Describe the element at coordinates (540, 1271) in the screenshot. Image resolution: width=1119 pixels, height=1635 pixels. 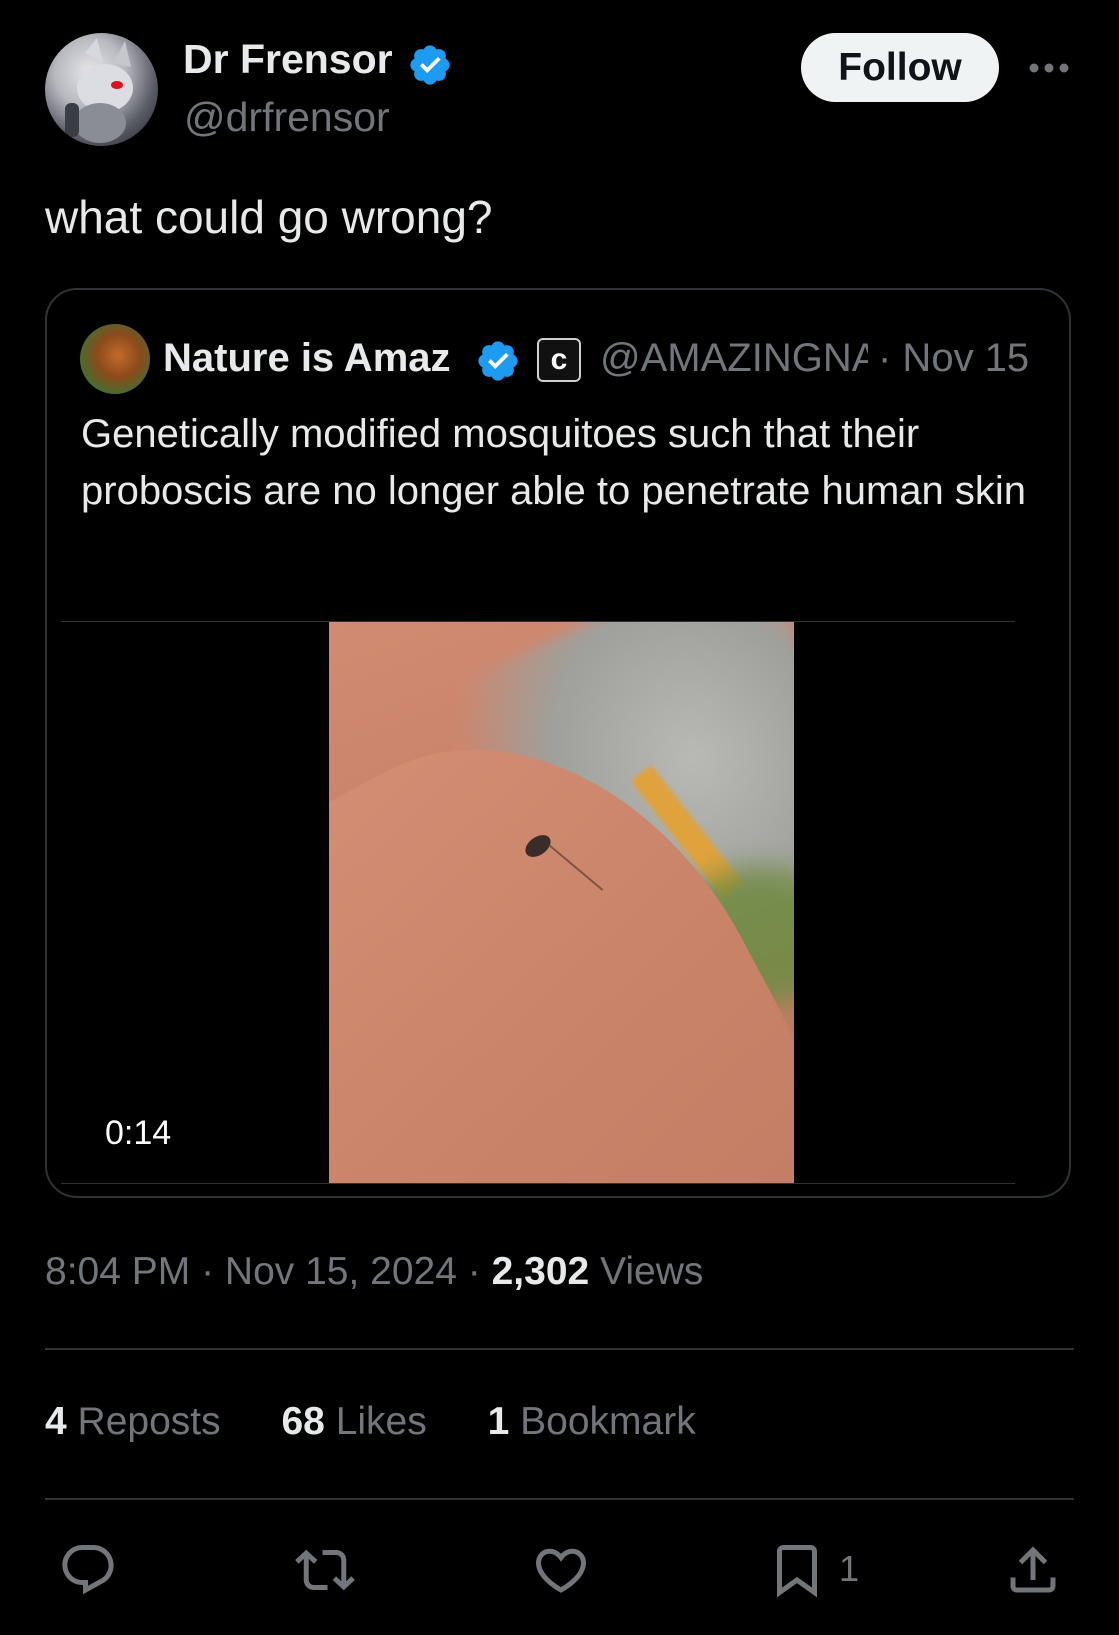
I see `views-count: 2,302` at that location.